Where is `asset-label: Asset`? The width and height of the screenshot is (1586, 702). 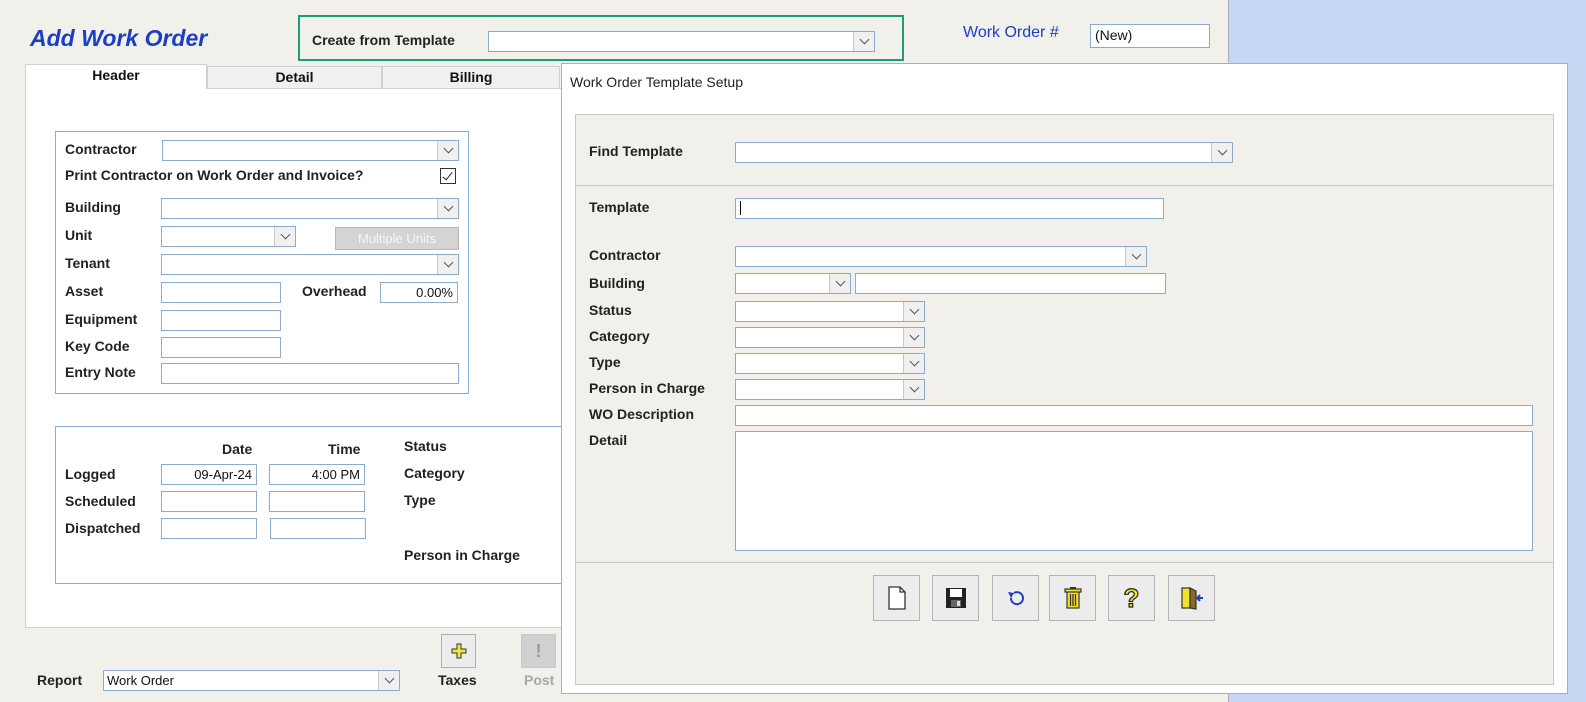 asset-label: Asset is located at coordinates (84, 291).